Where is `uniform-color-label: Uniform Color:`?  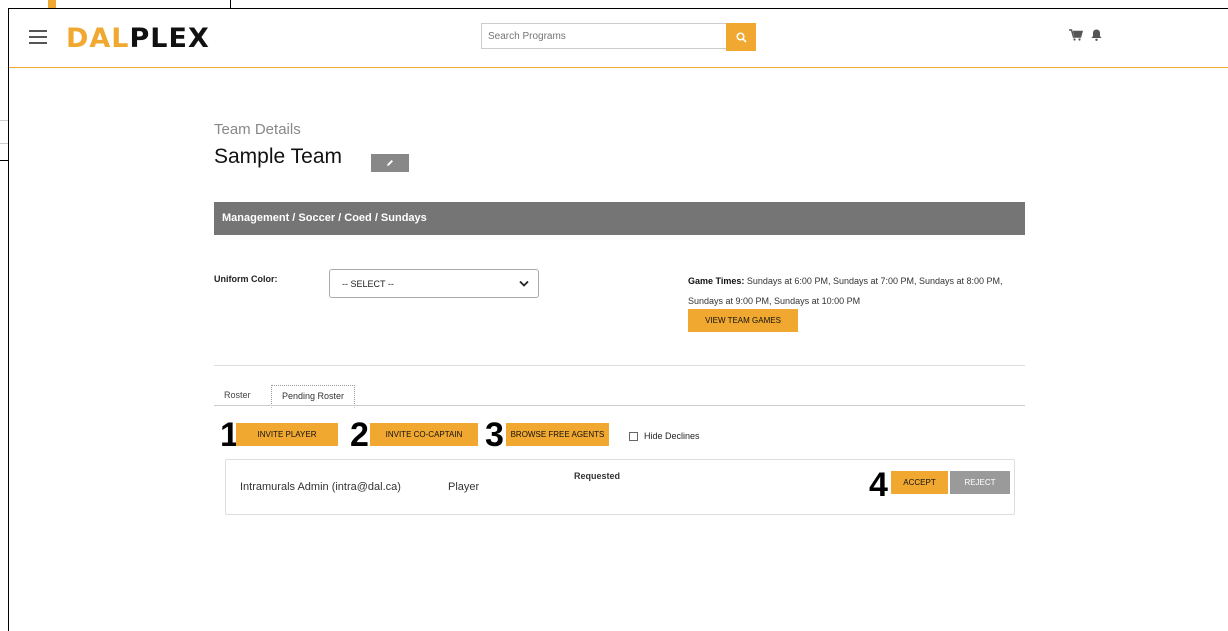 uniform-color-label: Uniform Color: is located at coordinates (246, 279).